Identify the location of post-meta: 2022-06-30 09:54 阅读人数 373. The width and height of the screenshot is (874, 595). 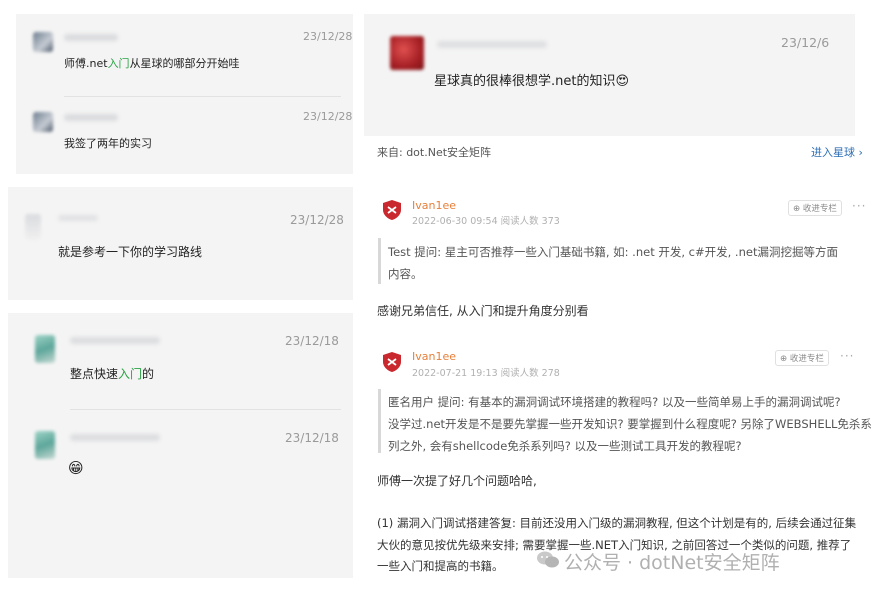
(486, 221).